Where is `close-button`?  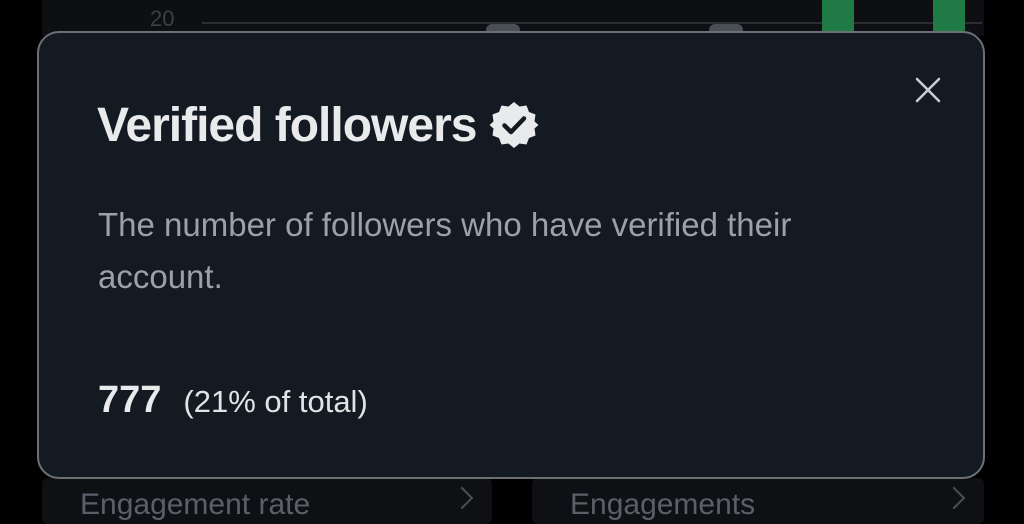
close-button is located at coordinates (928, 90).